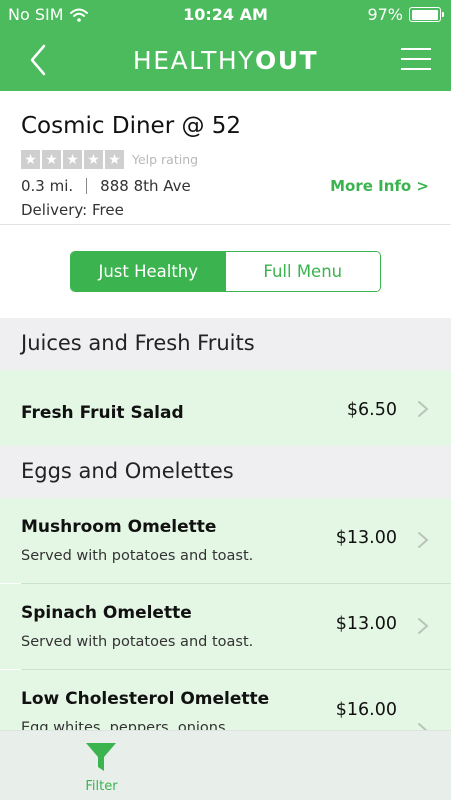 Image resolution: width=451 pixels, height=800 pixels. What do you see at coordinates (385, 14) in the screenshot?
I see `battery-percent: 97%` at bounding box center [385, 14].